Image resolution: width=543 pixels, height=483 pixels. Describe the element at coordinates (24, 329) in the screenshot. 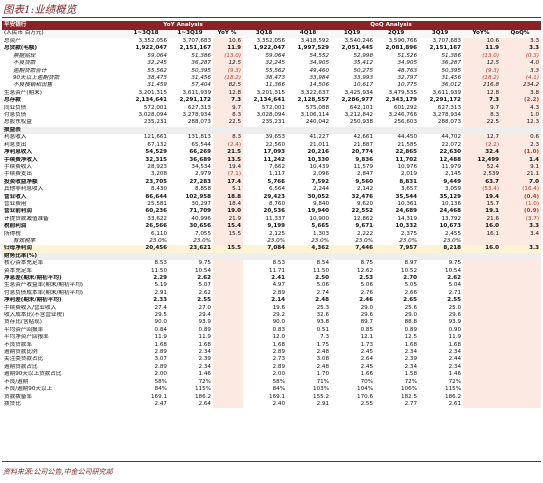

I see `row-label: 平均资产回报率` at that location.